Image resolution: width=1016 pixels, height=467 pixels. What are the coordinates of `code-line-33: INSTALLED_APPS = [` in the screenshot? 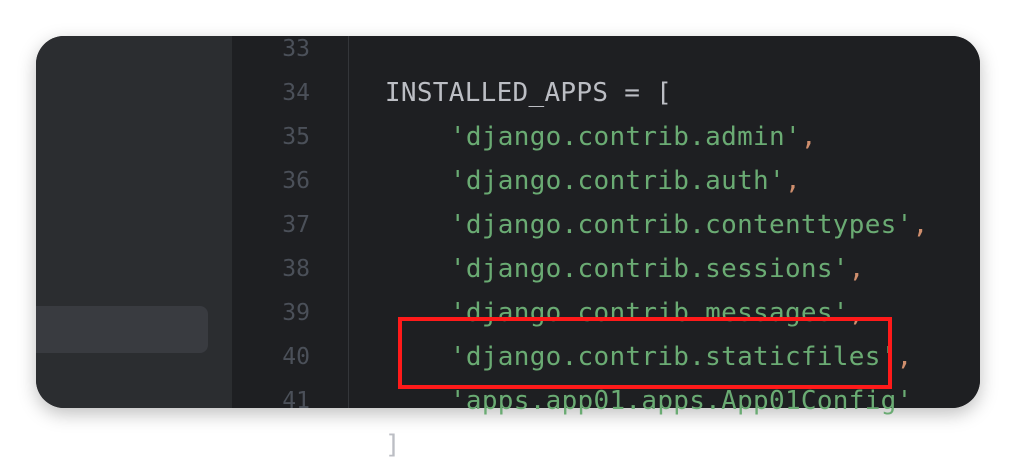 It's located at (512, 67).